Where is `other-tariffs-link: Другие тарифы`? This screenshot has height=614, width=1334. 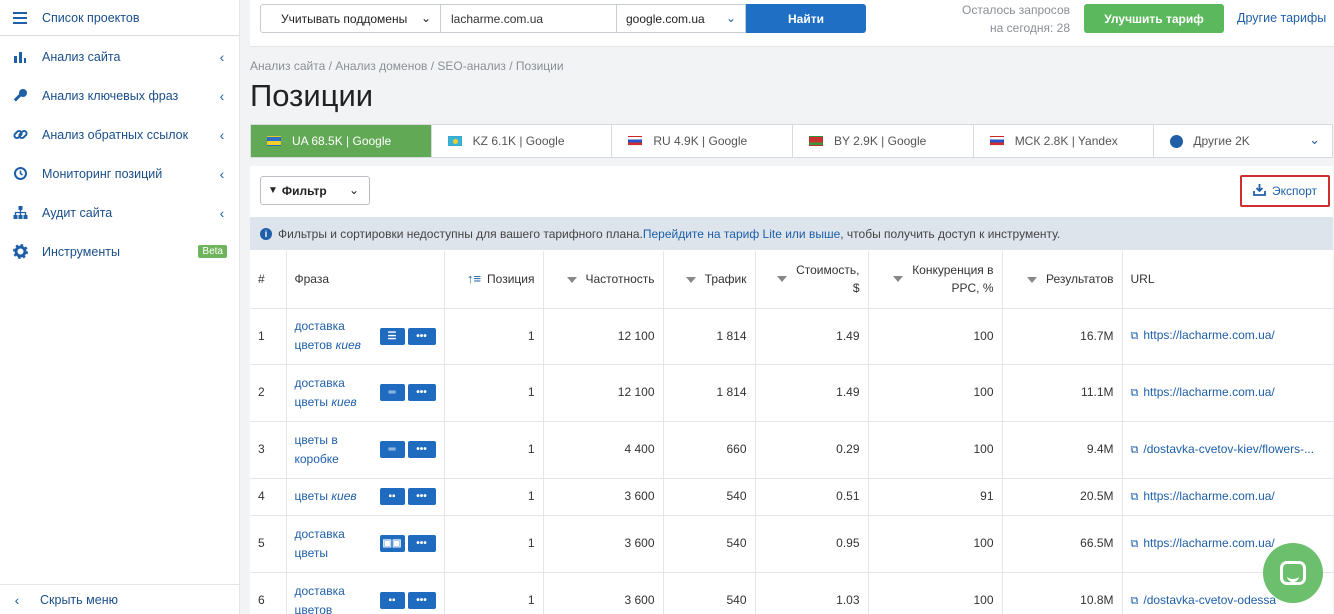 other-tariffs-link: Другие тарифы is located at coordinates (1281, 18).